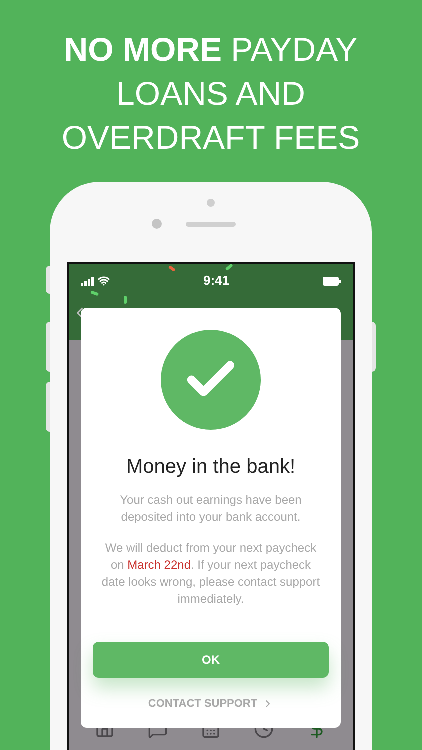  What do you see at coordinates (211, 467) in the screenshot?
I see `dialog-title: Money in the bank!` at bounding box center [211, 467].